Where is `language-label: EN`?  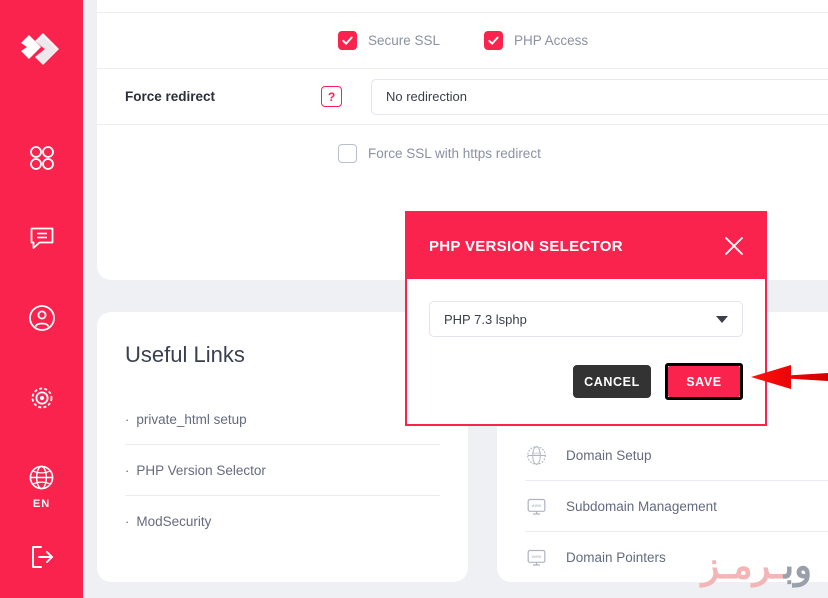
language-label: EN is located at coordinates (41, 504).